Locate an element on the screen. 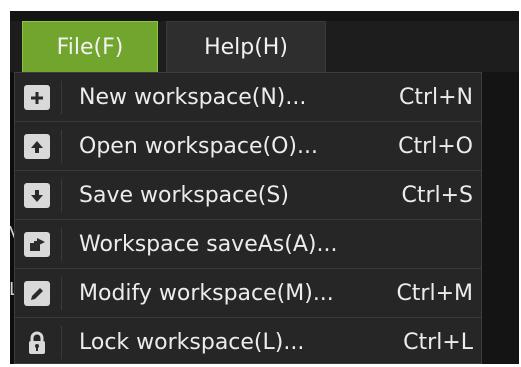 The height and width of the screenshot is (367, 521). menu-item-modify-workspace: Modify workspace(M)... Ctrl+M is located at coordinates (248, 293).